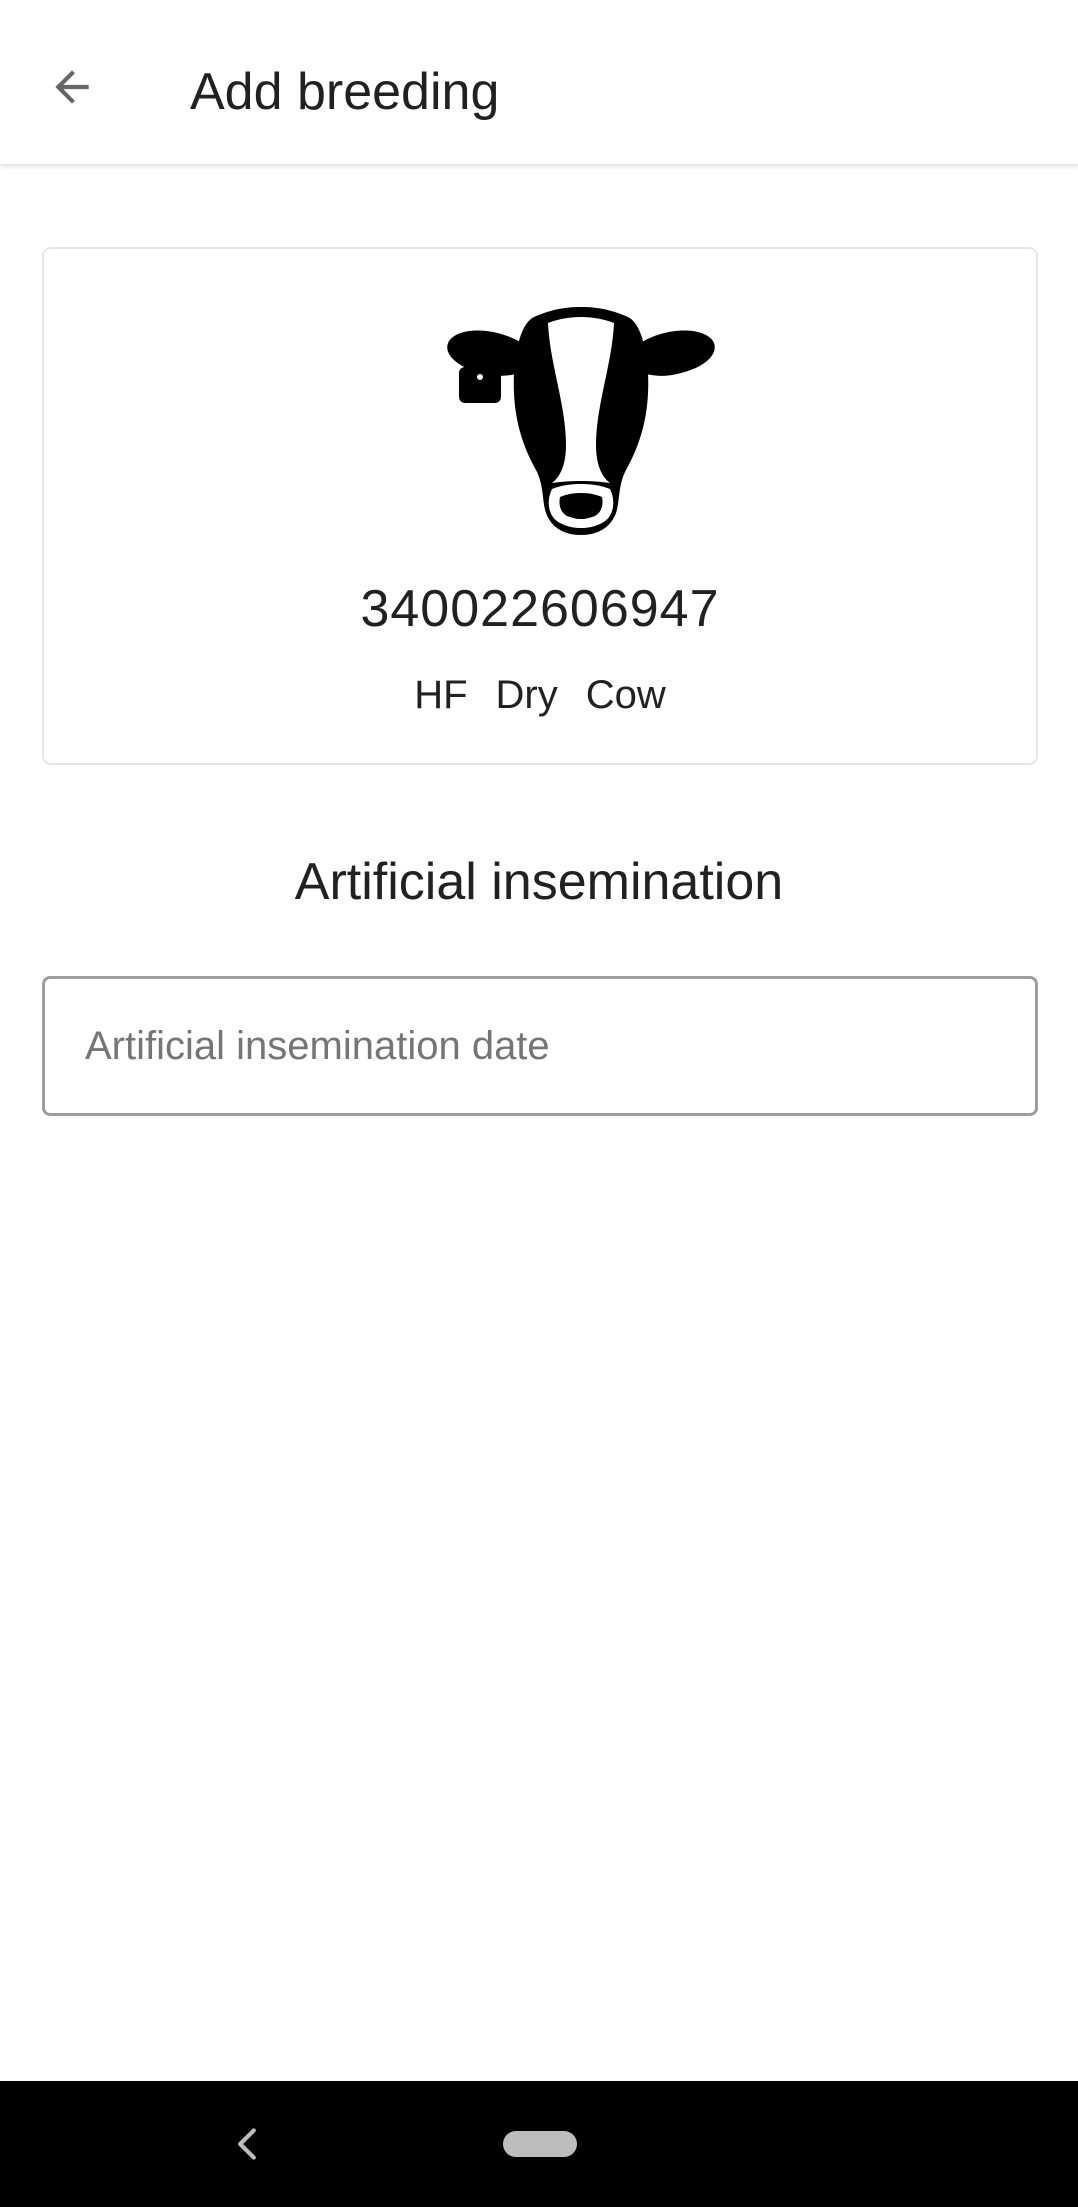  Describe the element at coordinates (539, 82) in the screenshot. I see `app-bar: Add breeding` at that location.